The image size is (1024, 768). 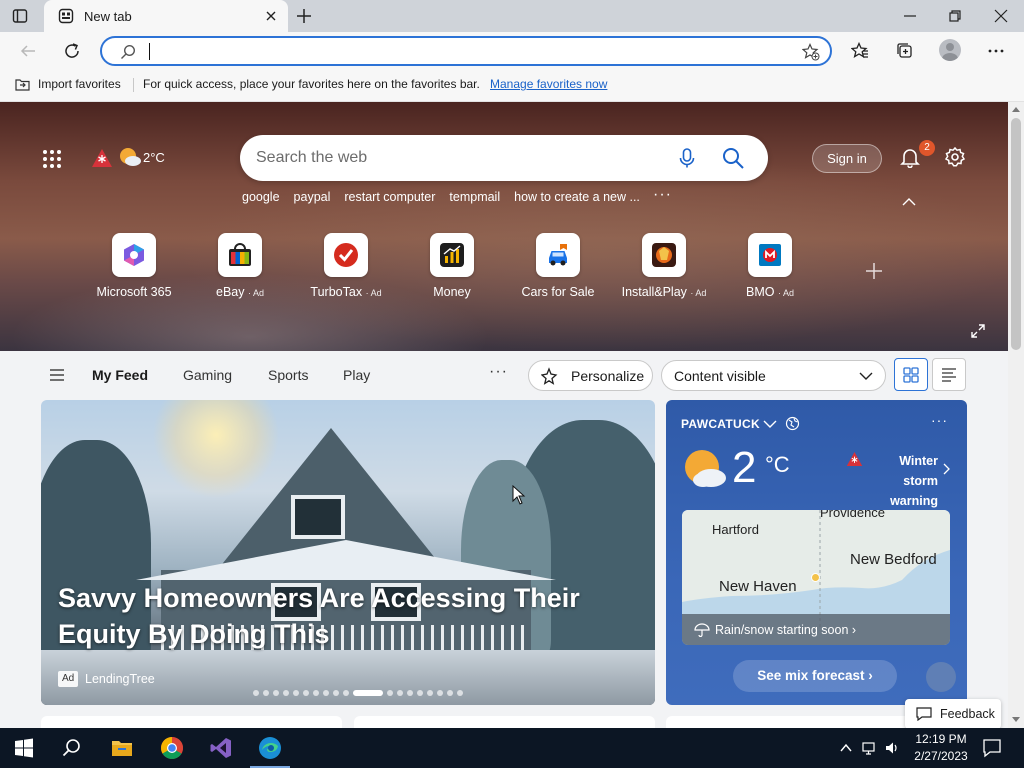 I want to click on content-visibility-dropdown: Content visible, so click(x=773, y=375).